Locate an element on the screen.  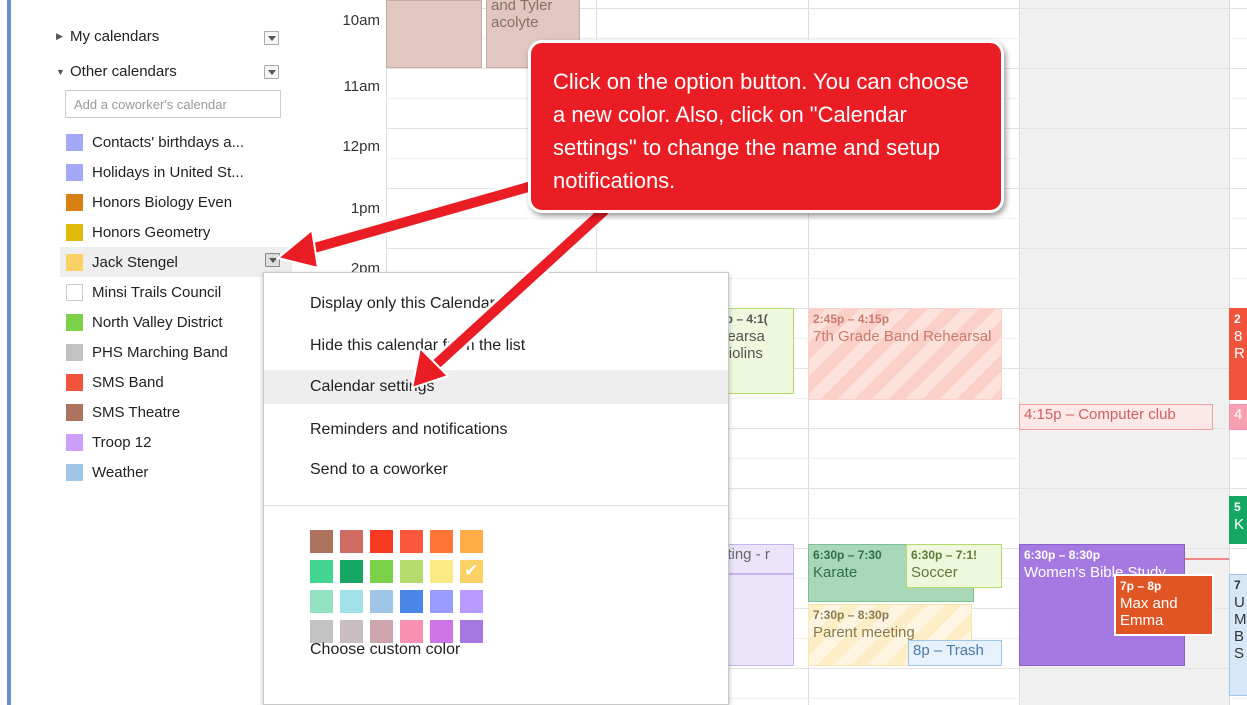
event-time: 2 is located at coordinates (1237, 319).